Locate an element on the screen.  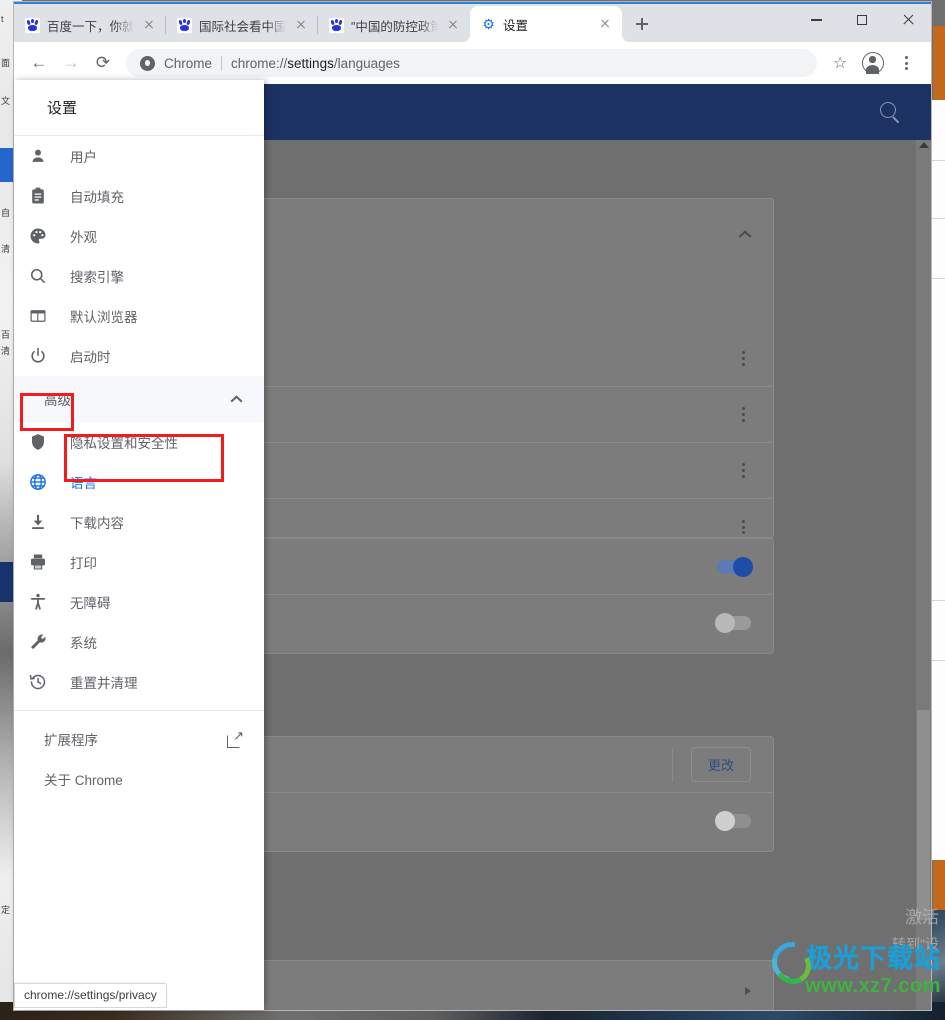
tab-0: 百度一下，你就知道 is located at coordinates (90, 25).